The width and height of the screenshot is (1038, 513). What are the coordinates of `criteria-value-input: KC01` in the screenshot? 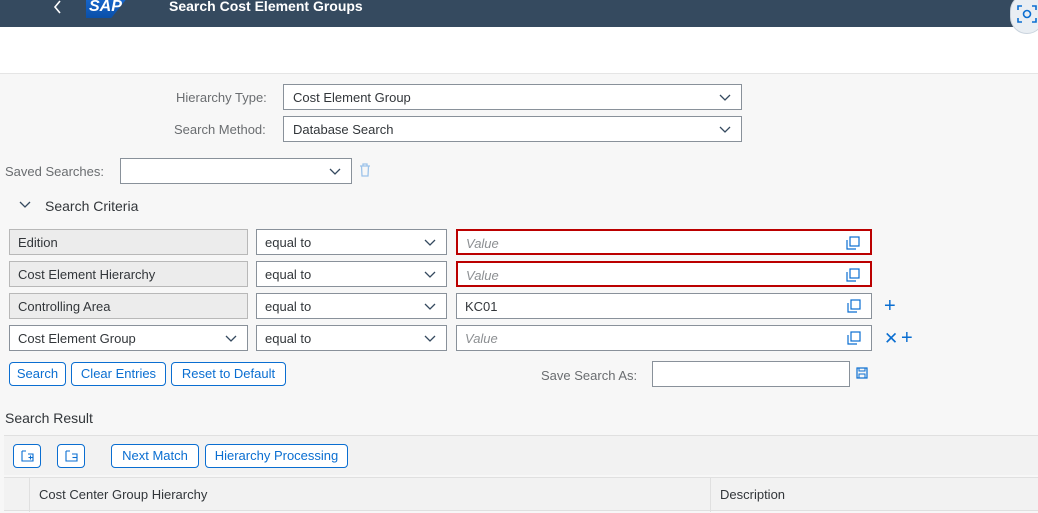 It's located at (664, 306).